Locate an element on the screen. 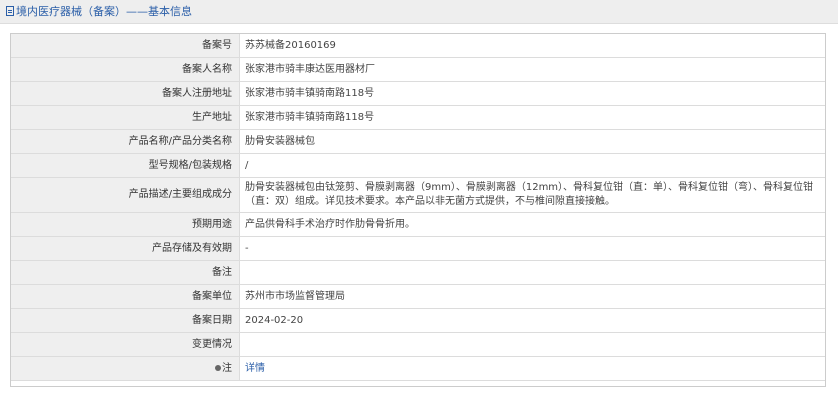 The height and width of the screenshot is (399, 838). table-row: 备注 is located at coordinates (418, 272).